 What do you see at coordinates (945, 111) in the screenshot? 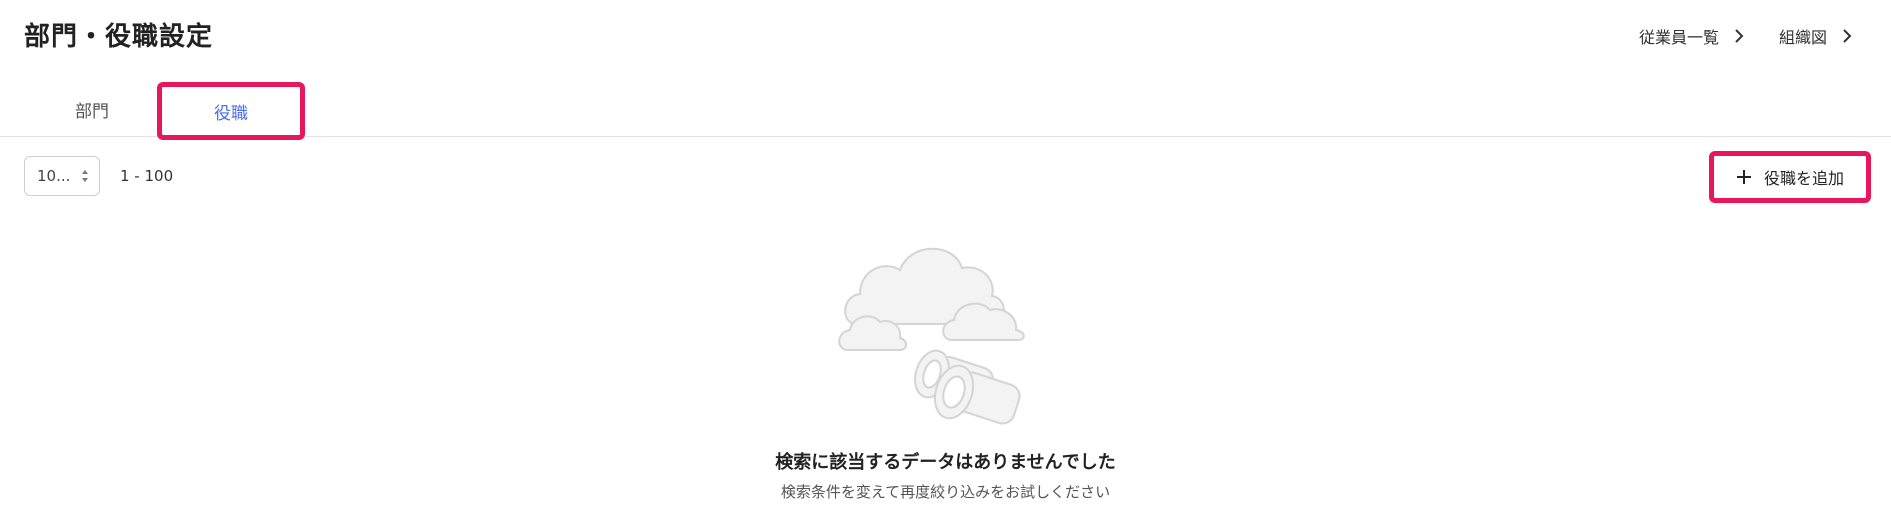
I see `tab-bar: 部門 役職` at bounding box center [945, 111].